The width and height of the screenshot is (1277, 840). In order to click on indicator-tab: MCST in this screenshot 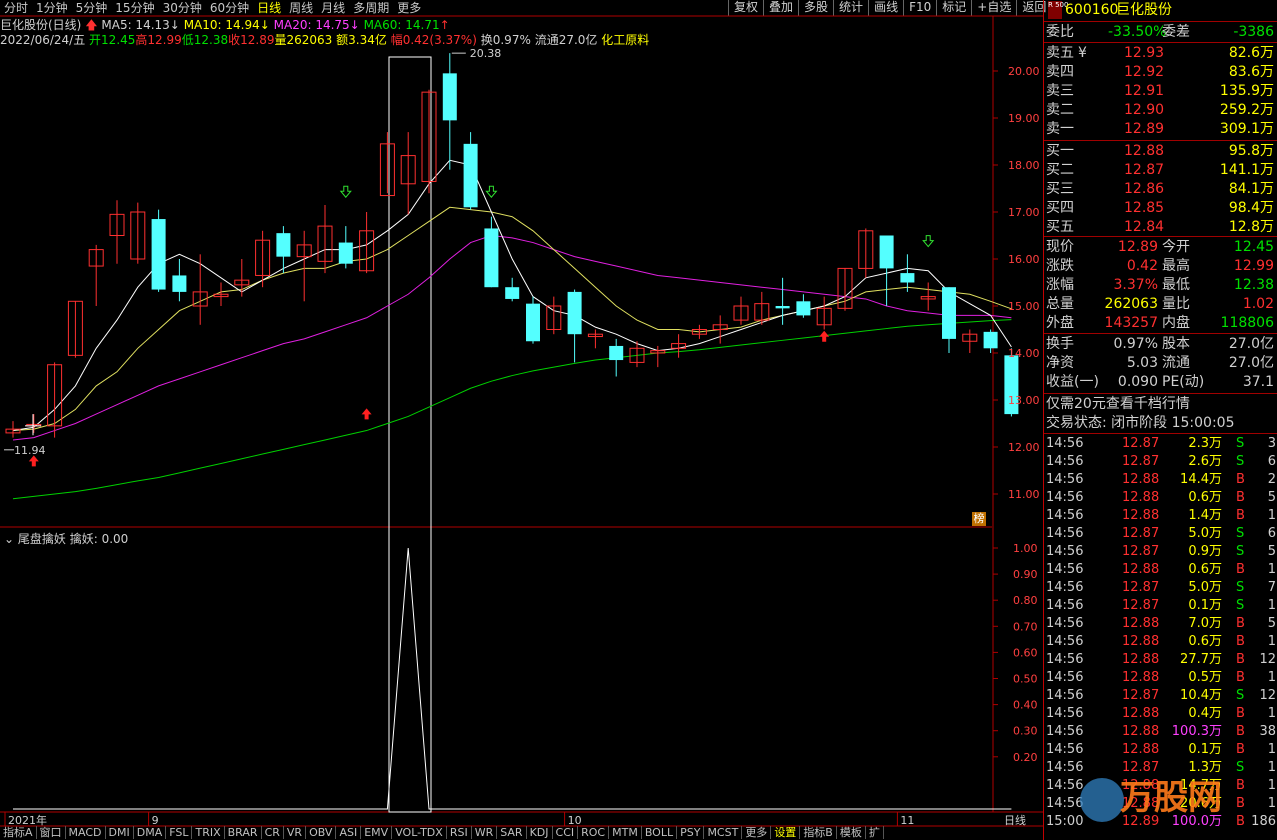, I will do `click(723, 832)`.